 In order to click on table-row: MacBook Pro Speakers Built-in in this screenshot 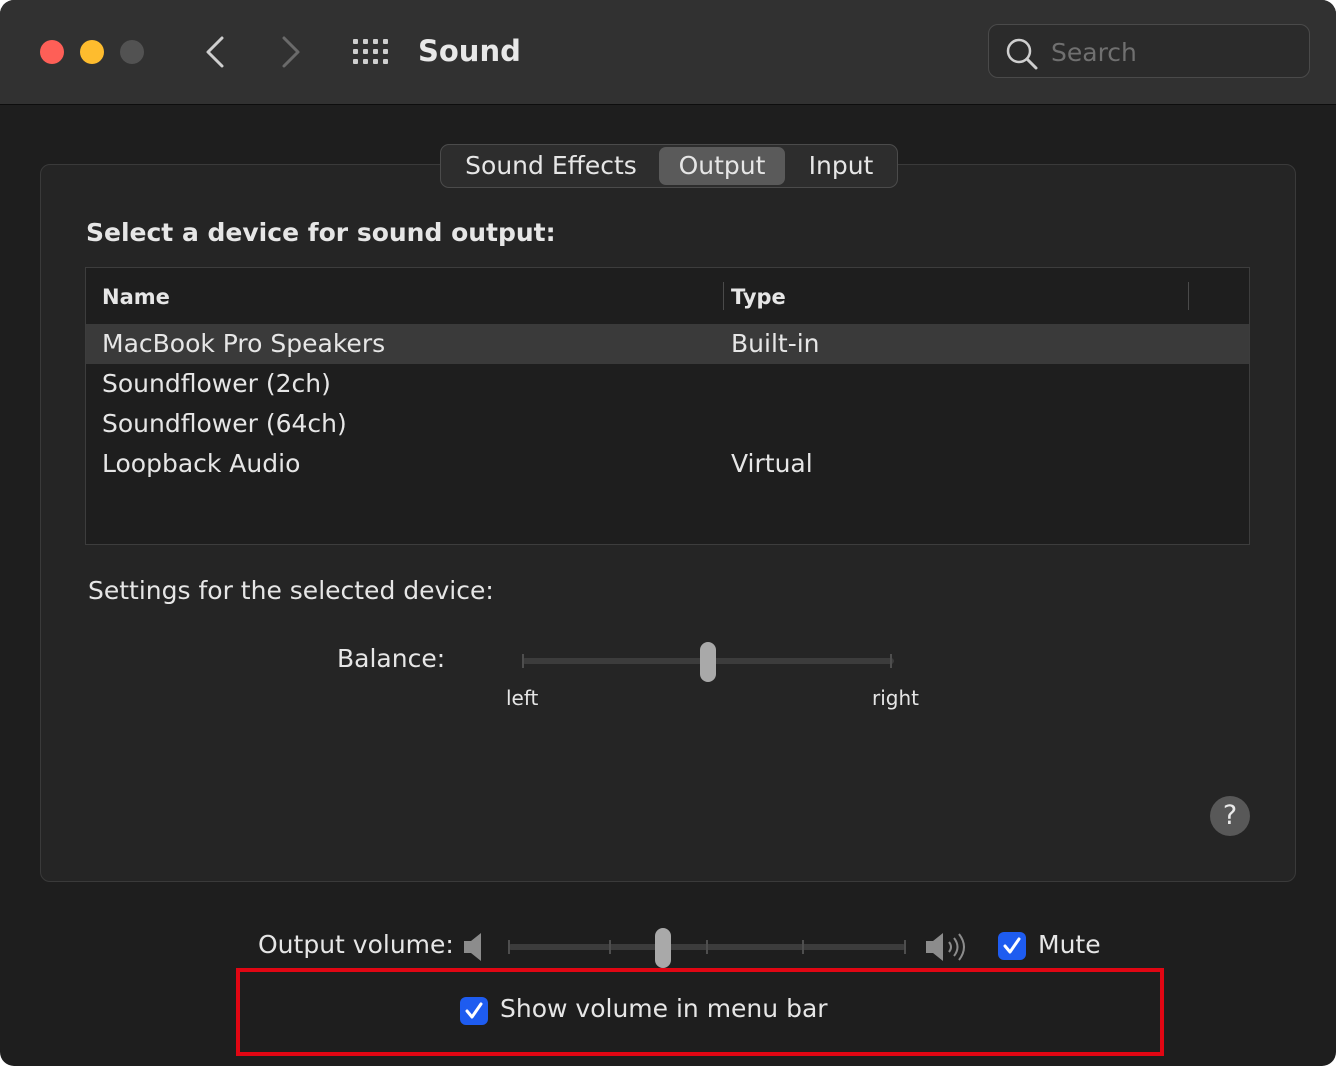, I will do `click(667, 344)`.